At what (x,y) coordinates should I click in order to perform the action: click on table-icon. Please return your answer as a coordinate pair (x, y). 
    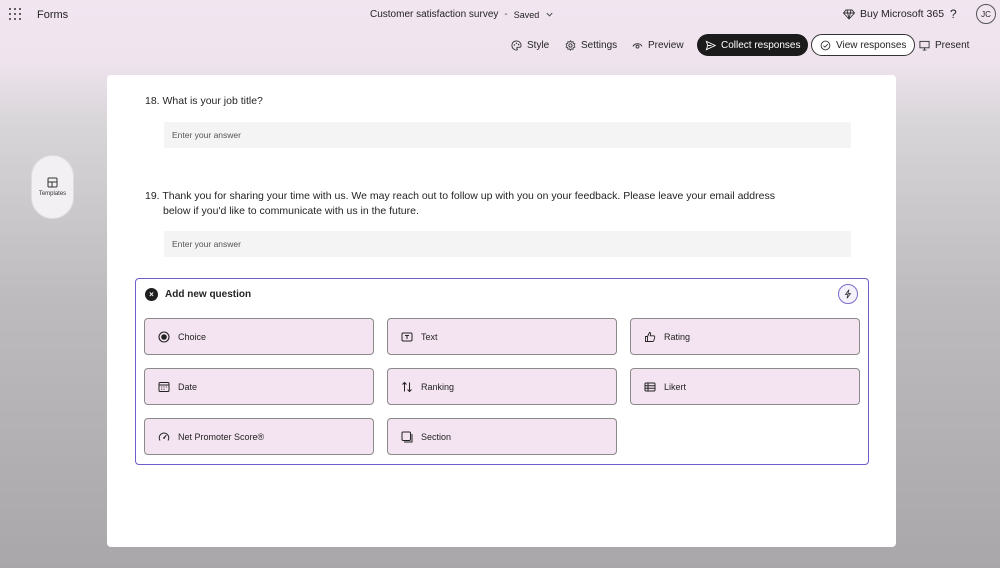
    Looking at the image, I should click on (650, 386).